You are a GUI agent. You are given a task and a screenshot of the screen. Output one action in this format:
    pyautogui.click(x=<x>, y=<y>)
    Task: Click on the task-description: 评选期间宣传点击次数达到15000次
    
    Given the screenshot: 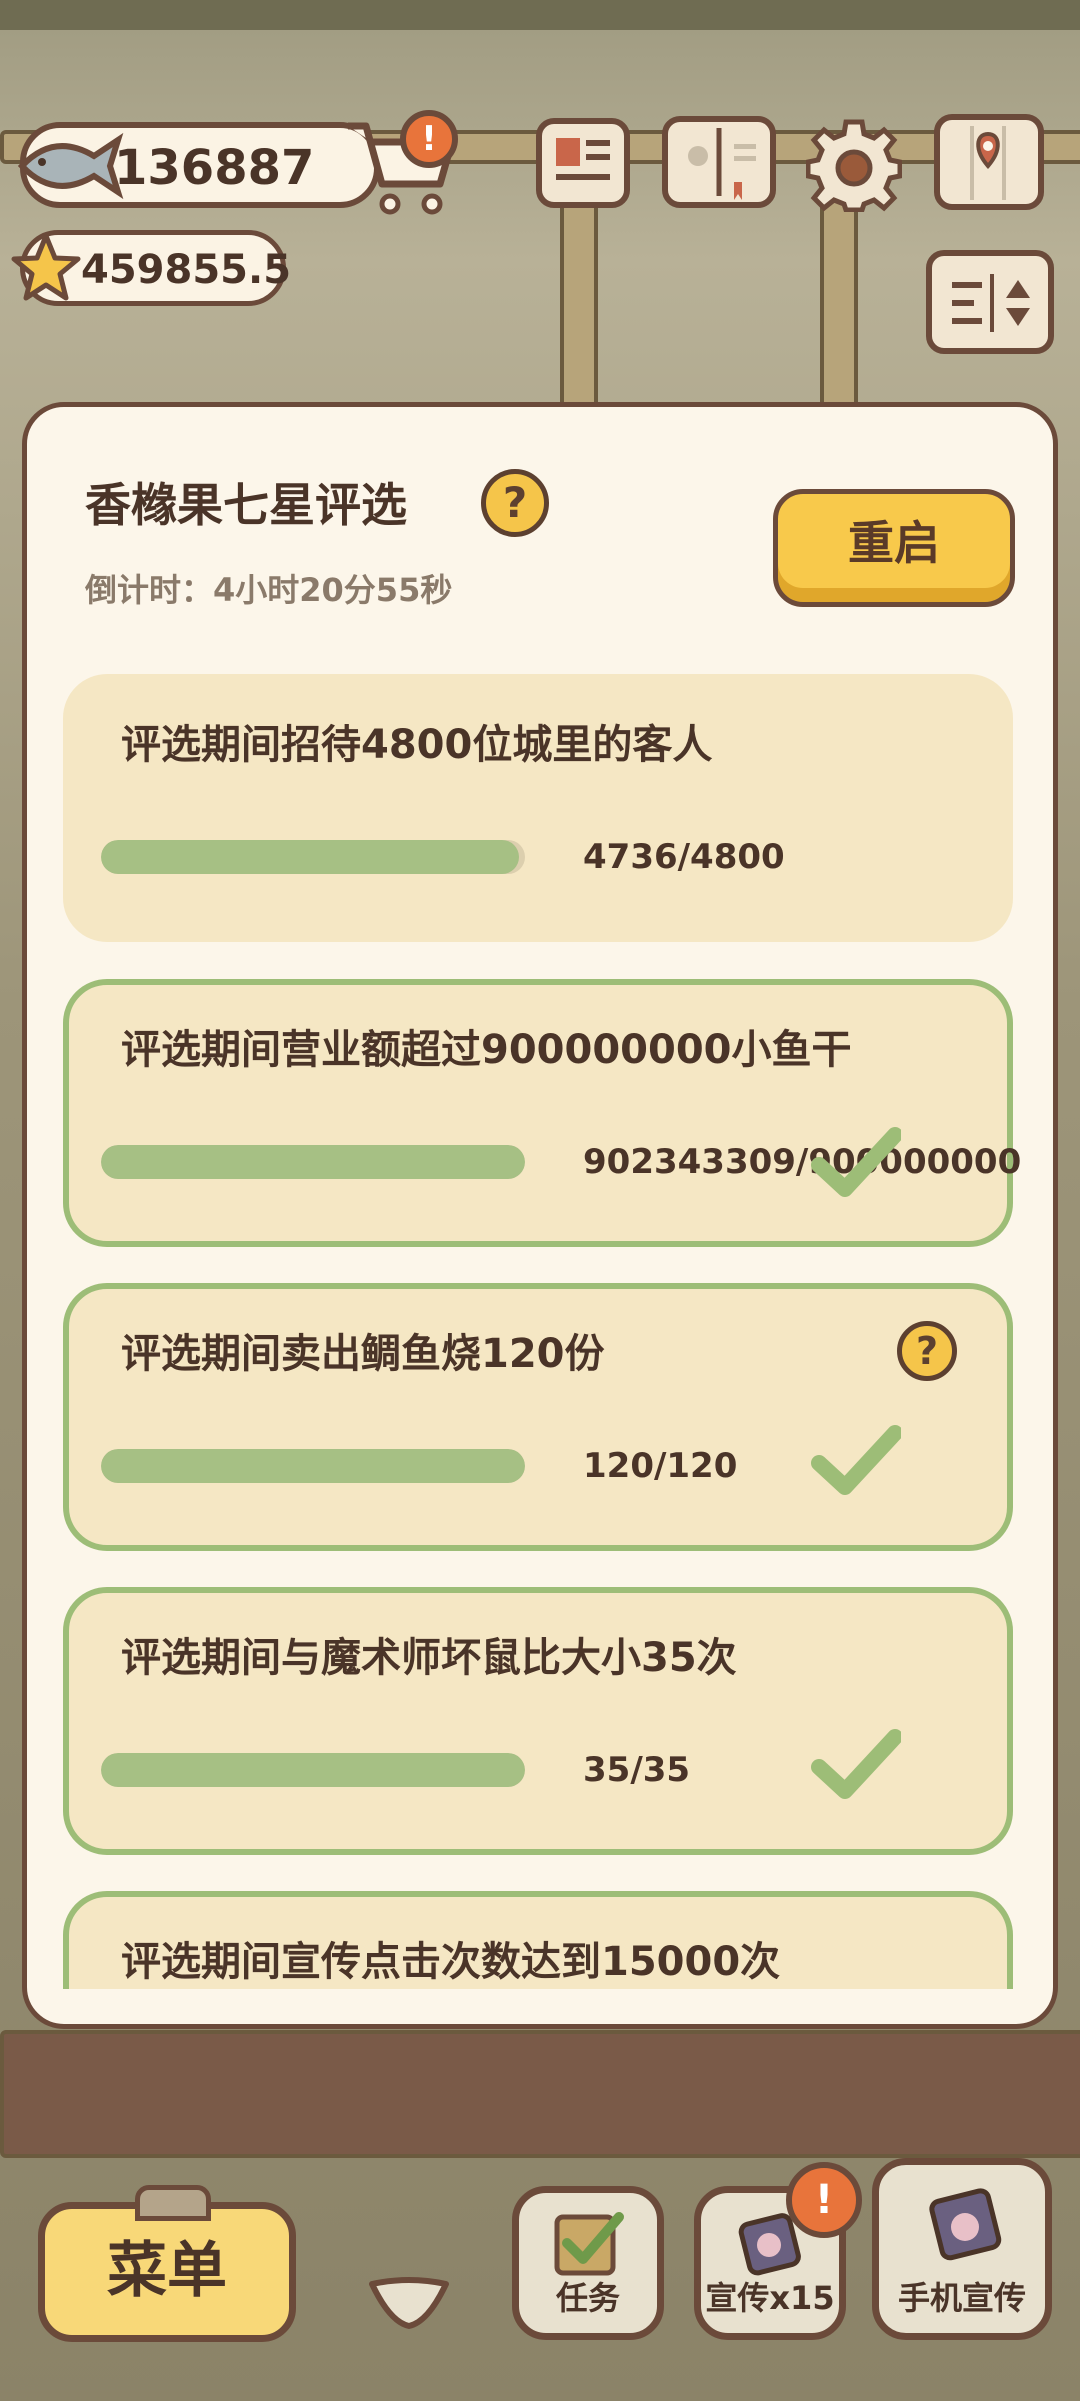 What is the action you would take?
    pyautogui.click(x=451, y=1962)
    